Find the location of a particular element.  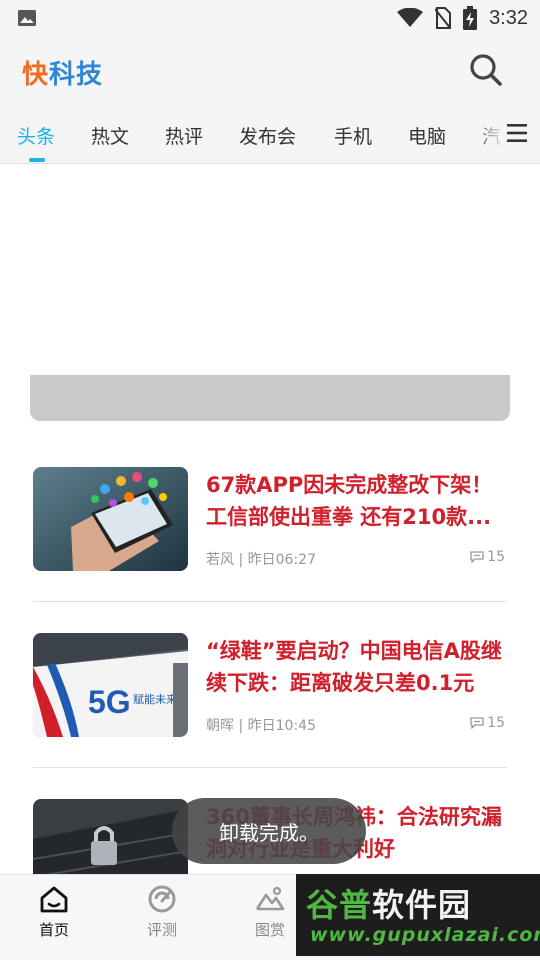

article-time: 昨日10:45 is located at coordinates (281, 726).